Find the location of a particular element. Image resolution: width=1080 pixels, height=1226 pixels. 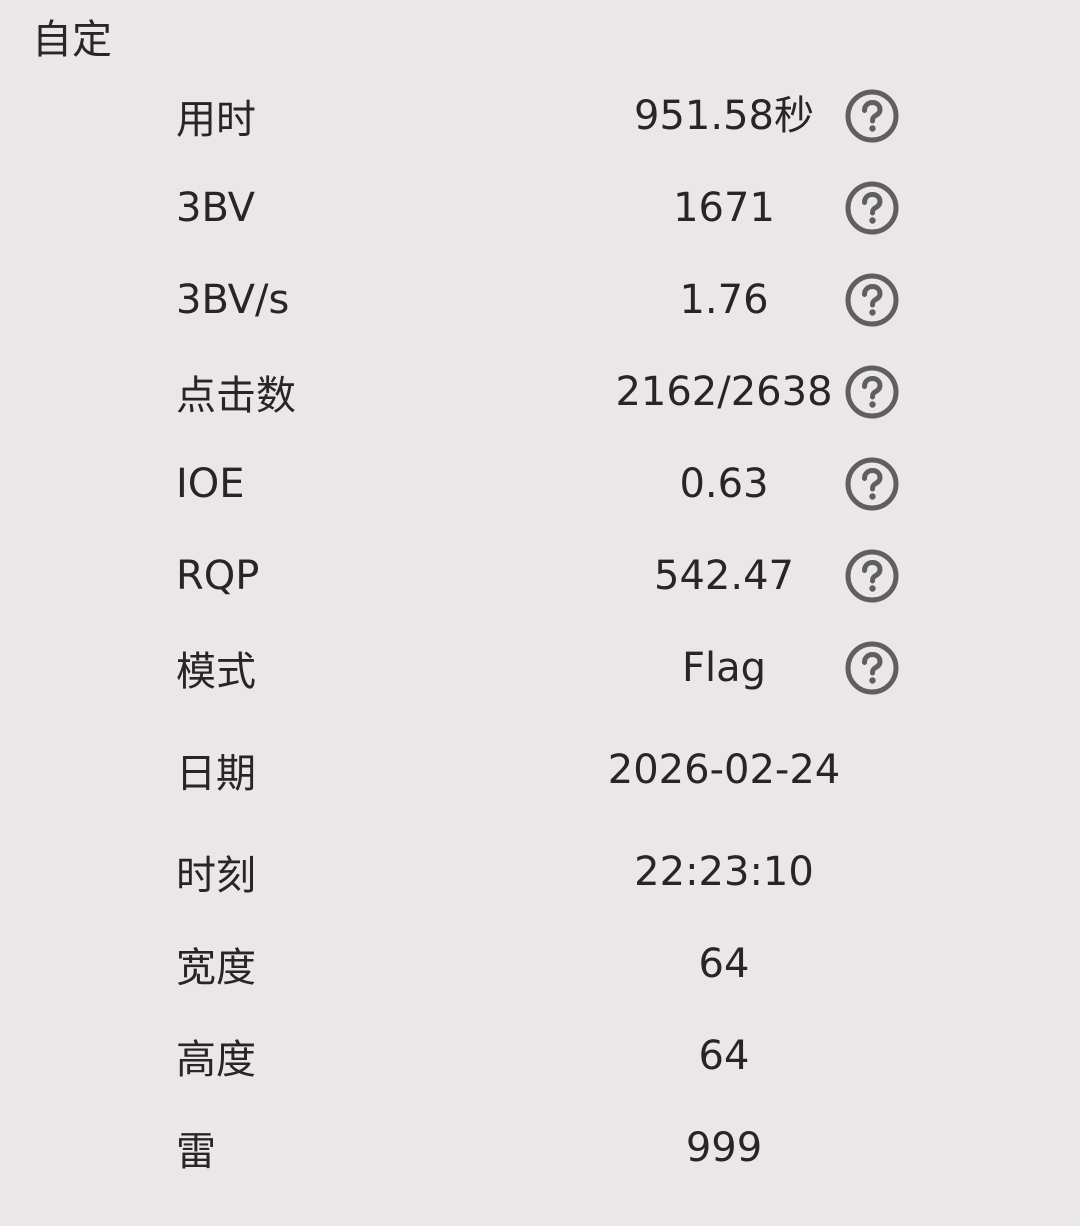

stat-row-rqp: RQP 542.47 is located at coordinates (540, 576).